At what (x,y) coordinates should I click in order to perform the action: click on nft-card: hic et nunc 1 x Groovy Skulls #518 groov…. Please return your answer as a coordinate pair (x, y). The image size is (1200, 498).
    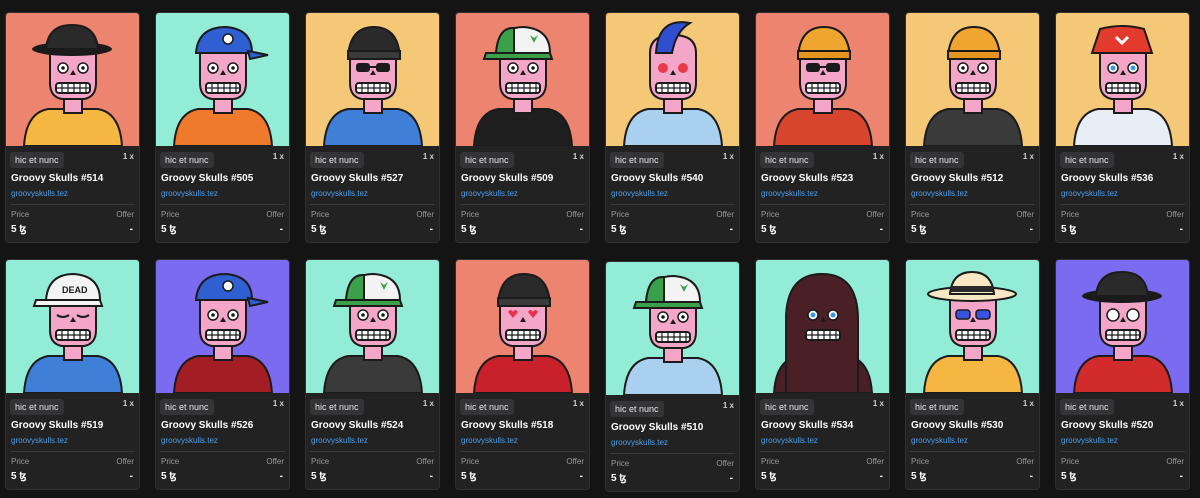
    Looking at the image, I should click on (522, 374).